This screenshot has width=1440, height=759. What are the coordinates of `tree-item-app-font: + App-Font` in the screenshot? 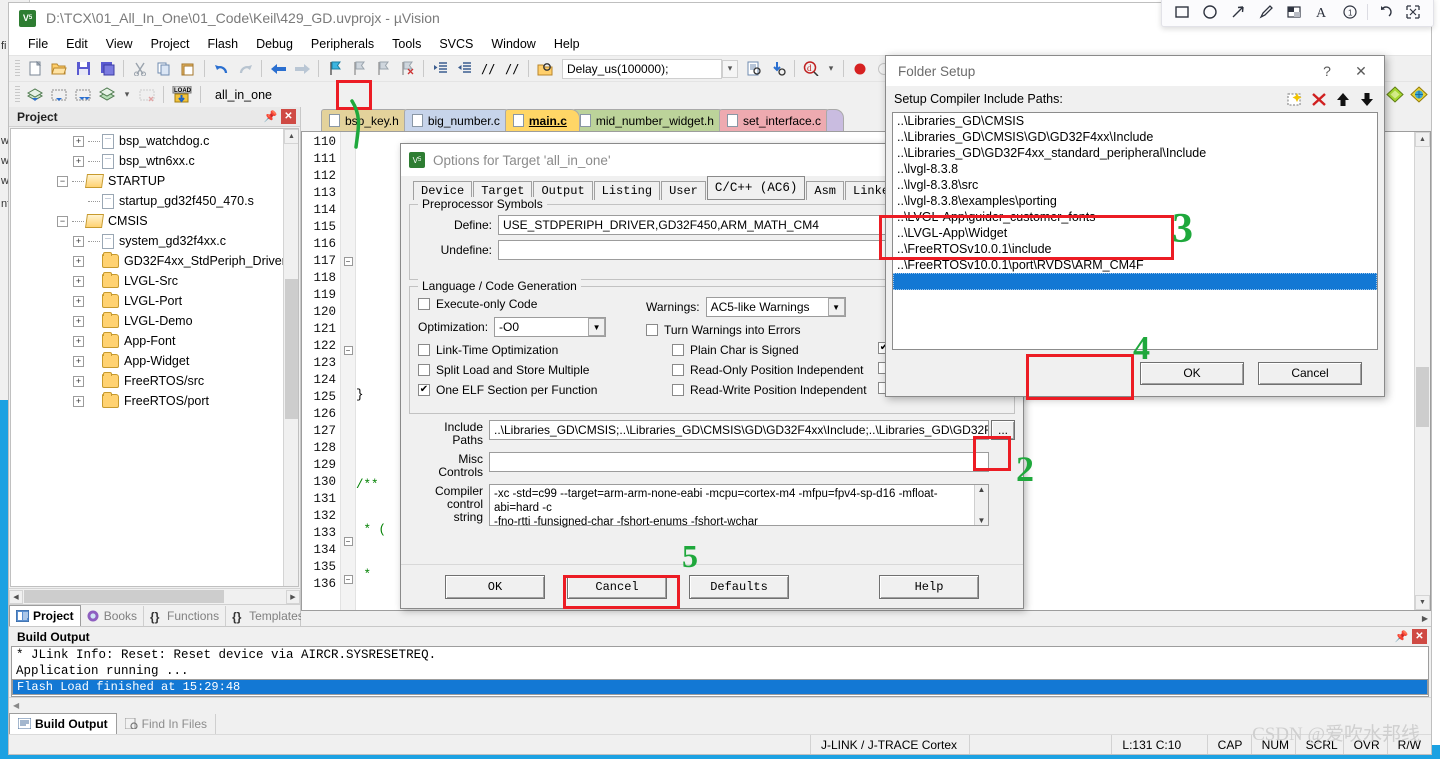 It's located at (154, 341).